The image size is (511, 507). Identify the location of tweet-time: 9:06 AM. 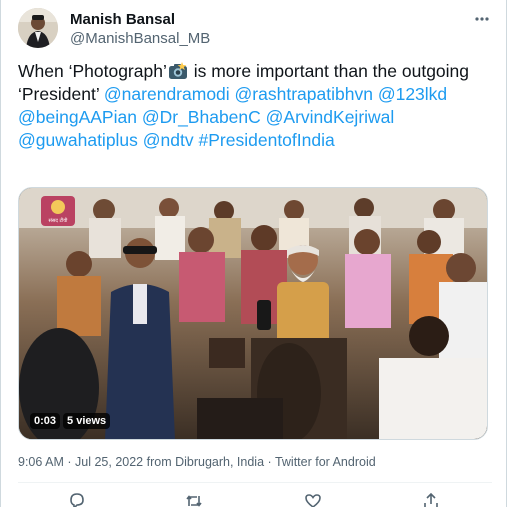
(41, 462).